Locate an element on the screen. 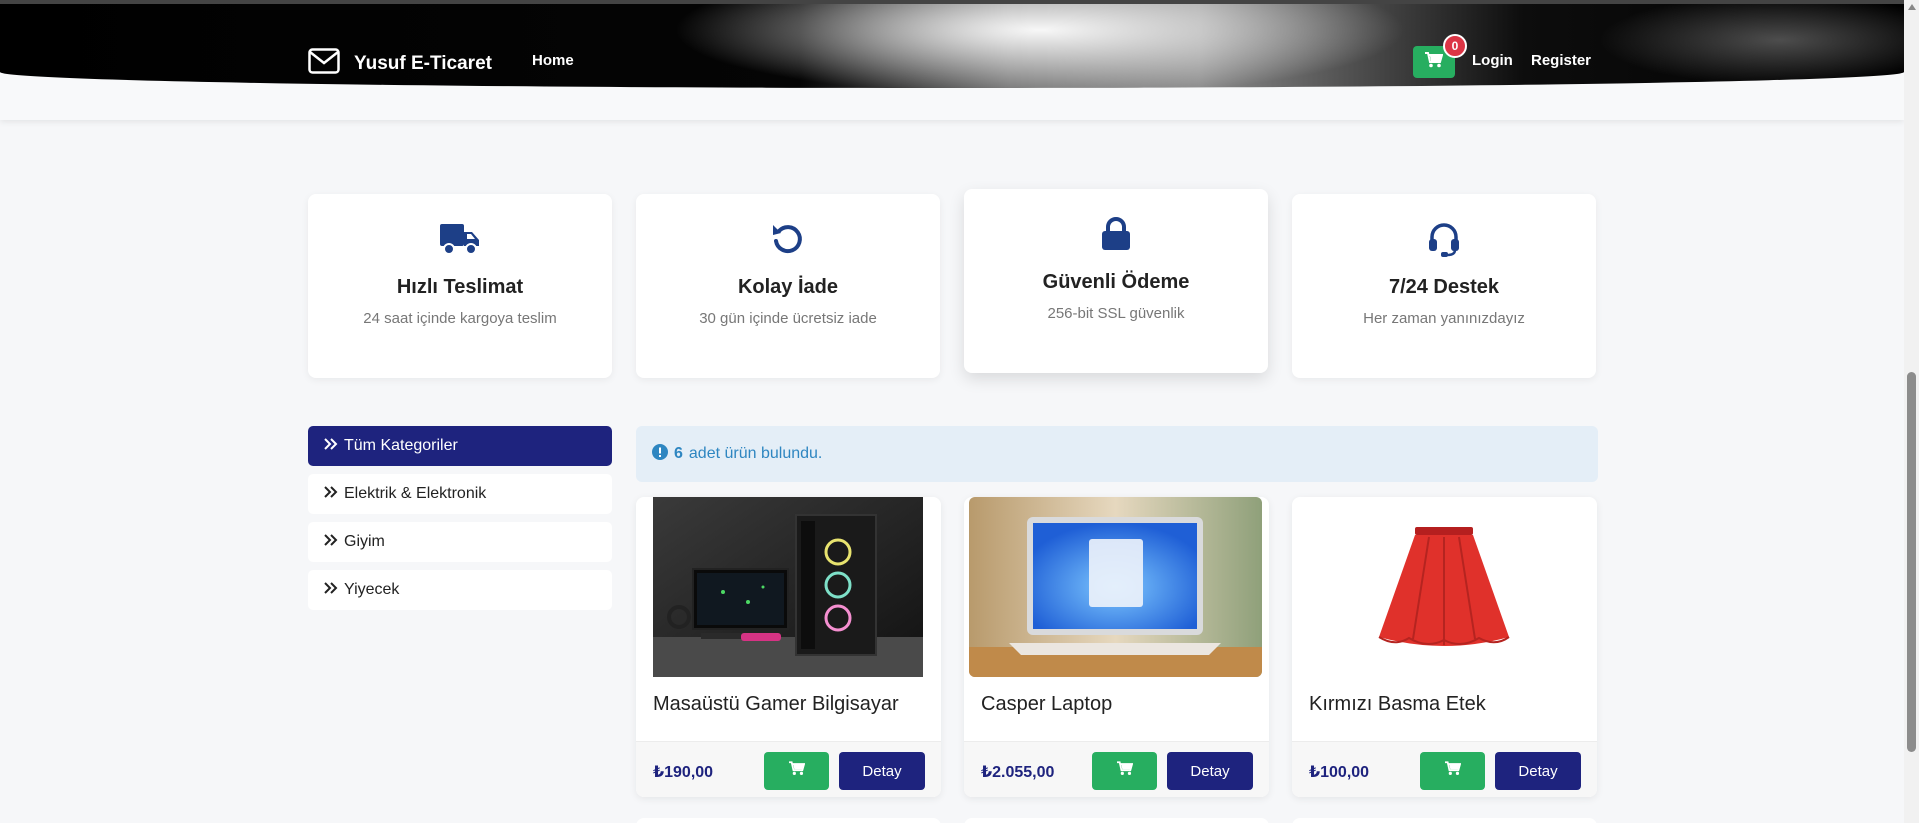 This screenshot has width=1919, height=823. register-link: Register is located at coordinates (1561, 60).